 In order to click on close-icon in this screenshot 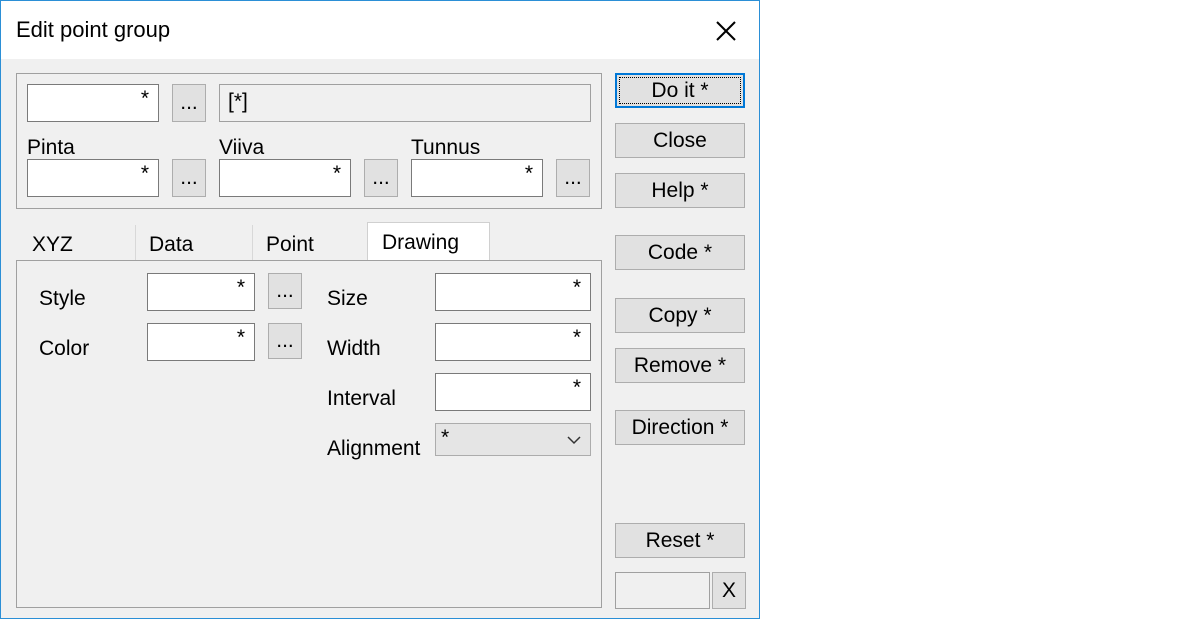, I will do `click(726, 31)`.